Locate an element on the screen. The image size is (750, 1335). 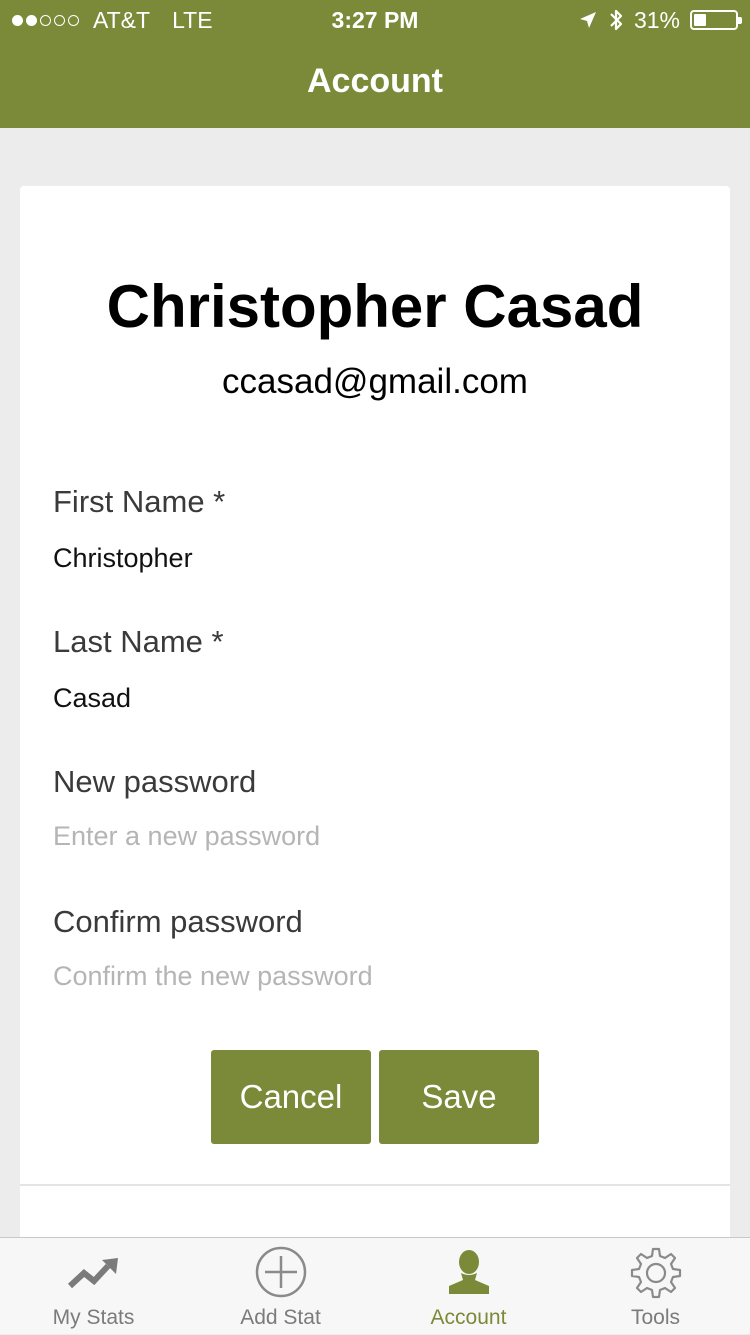
battery-icon is located at coordinates (716, 20).